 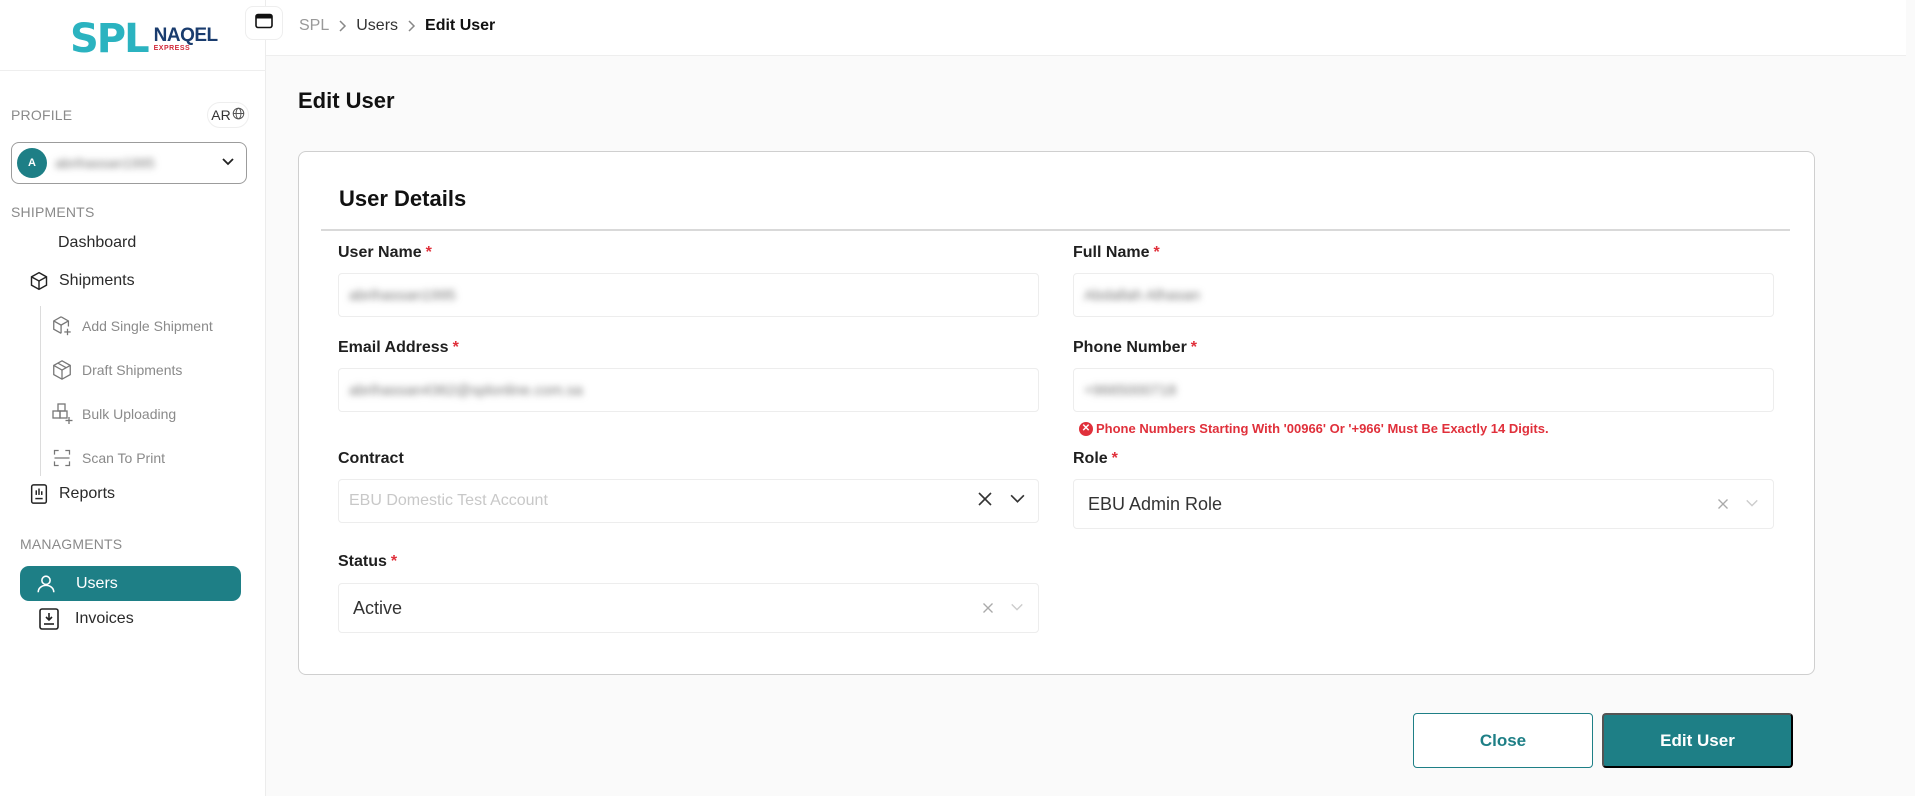 What do you see at coordinates (346, 100) in the screenshot?
I see `page-title: Edit User` at bounding box center [346, 100].